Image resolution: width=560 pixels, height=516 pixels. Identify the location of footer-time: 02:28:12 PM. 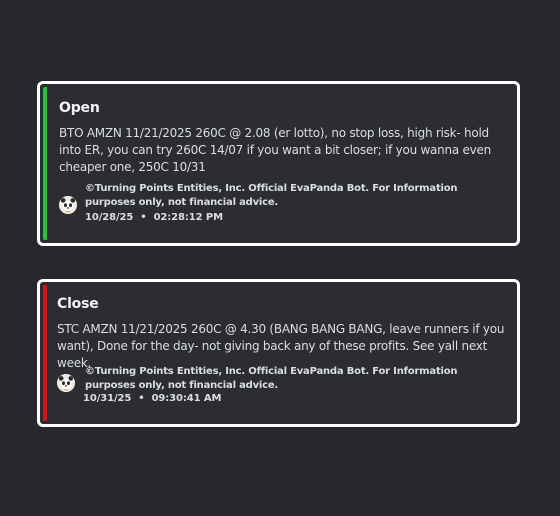
(188, 217).